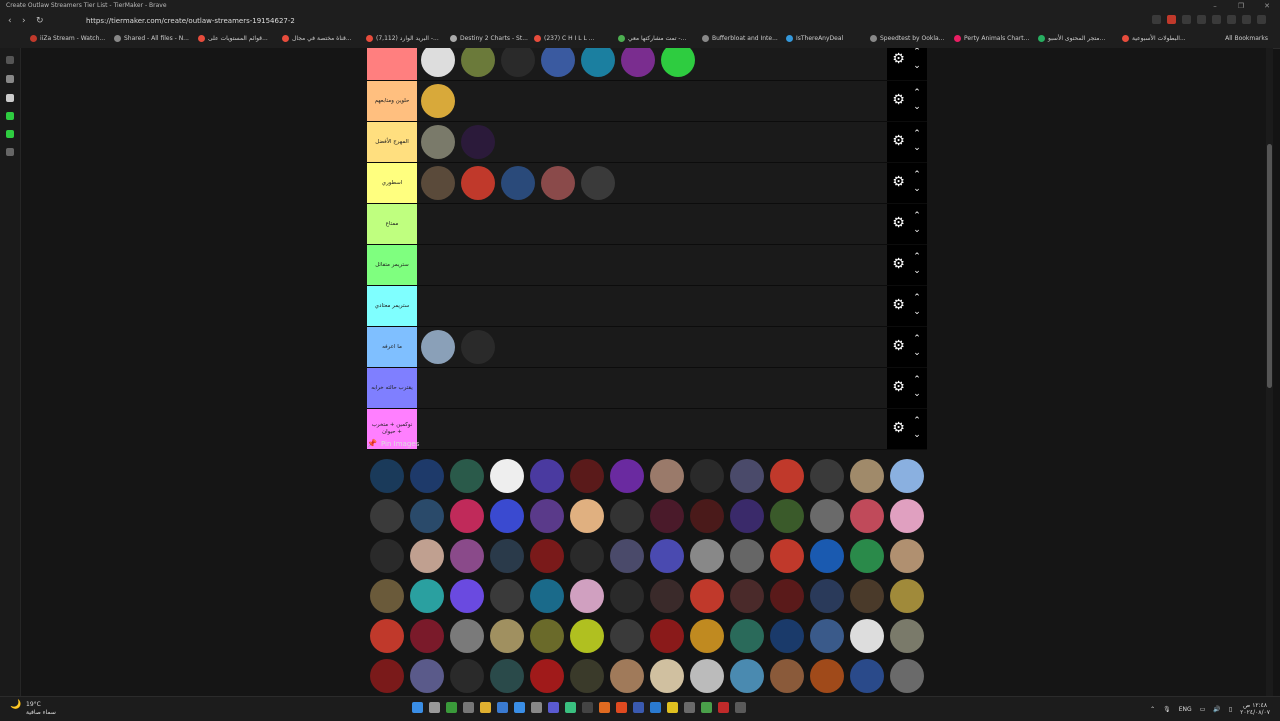 Image resolution: width=1280 pixels, height=721 pixels. Describe the element at coordinates (1246, 19) in the screenshot. I see `vpn-icon` at that location.